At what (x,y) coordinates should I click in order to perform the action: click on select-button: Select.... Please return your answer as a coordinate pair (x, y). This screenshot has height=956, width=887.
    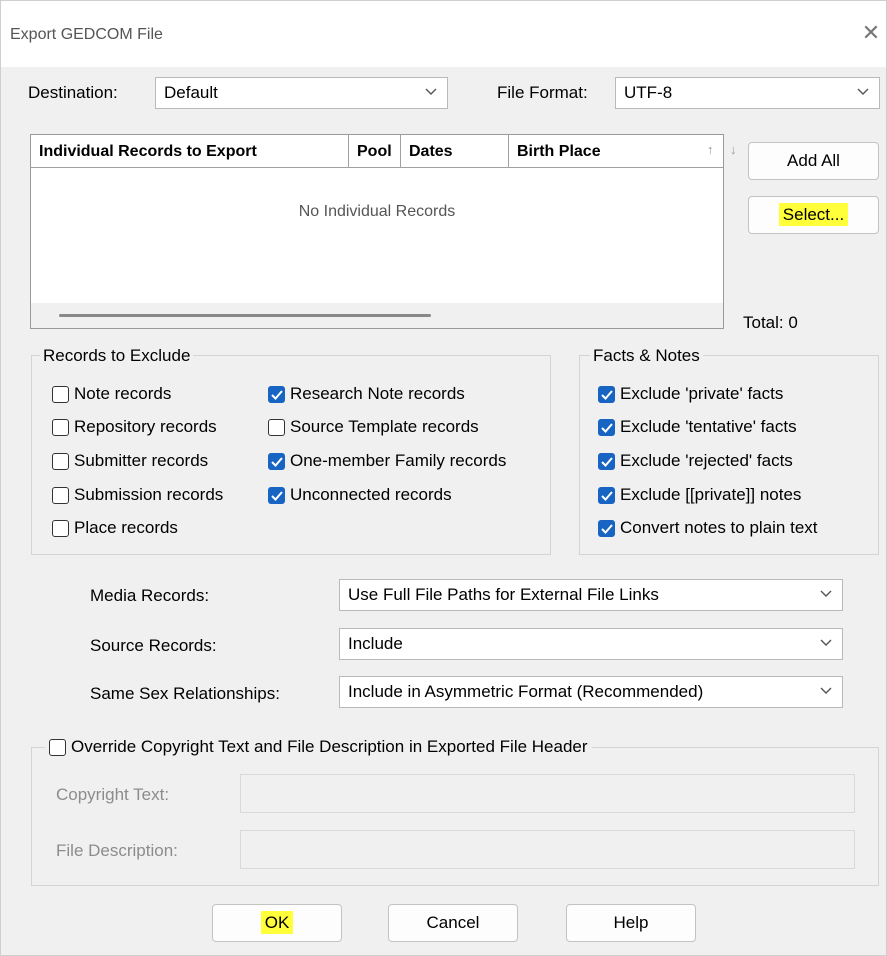
    Looking at the image, I should click on (813, 215).